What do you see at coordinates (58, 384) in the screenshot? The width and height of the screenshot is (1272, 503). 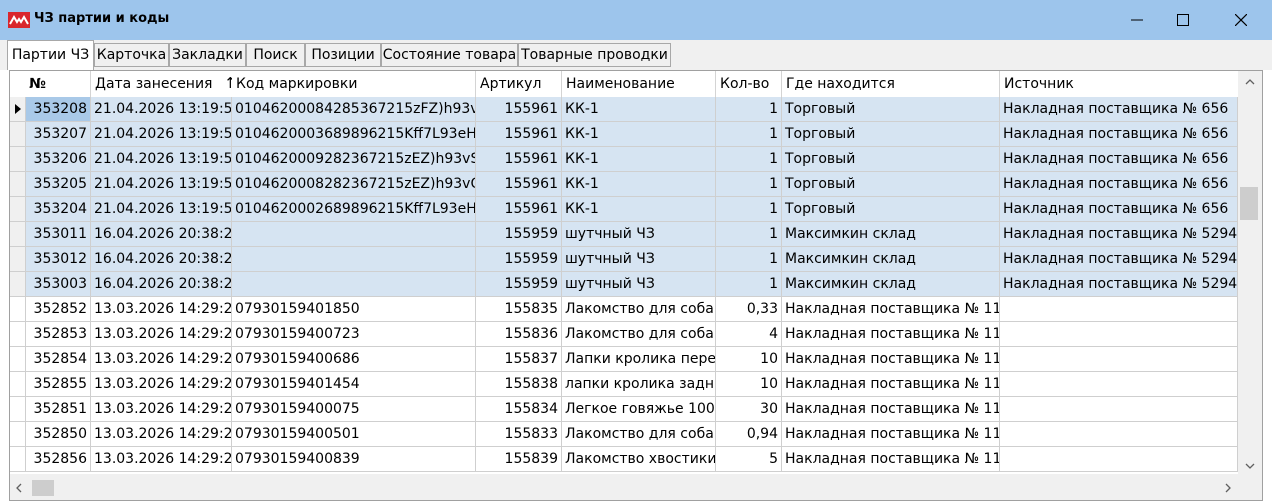 I see `cell-num: 352855` at bounding box center [58, 384].